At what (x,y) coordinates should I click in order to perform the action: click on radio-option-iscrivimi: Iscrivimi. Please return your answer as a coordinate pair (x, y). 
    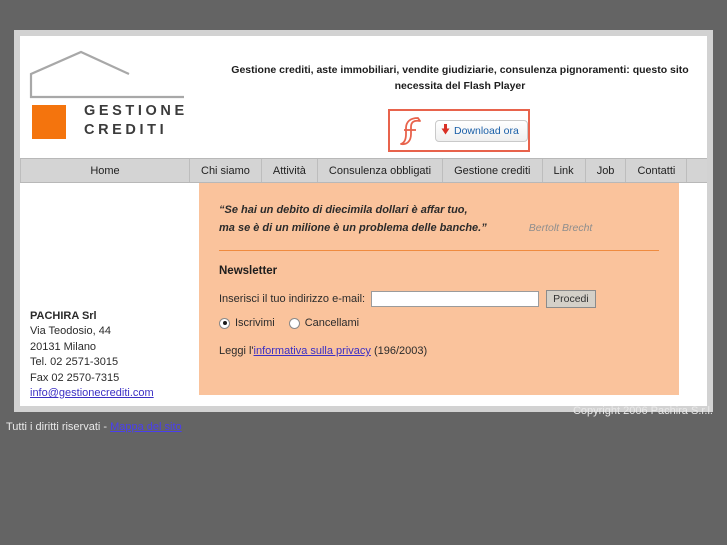
    Looking at the image, I should click on (247, 323).